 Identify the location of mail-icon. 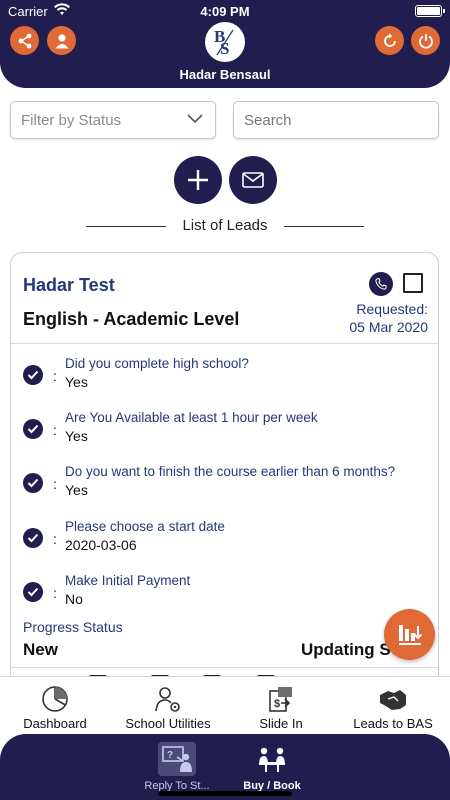
(253, 180).